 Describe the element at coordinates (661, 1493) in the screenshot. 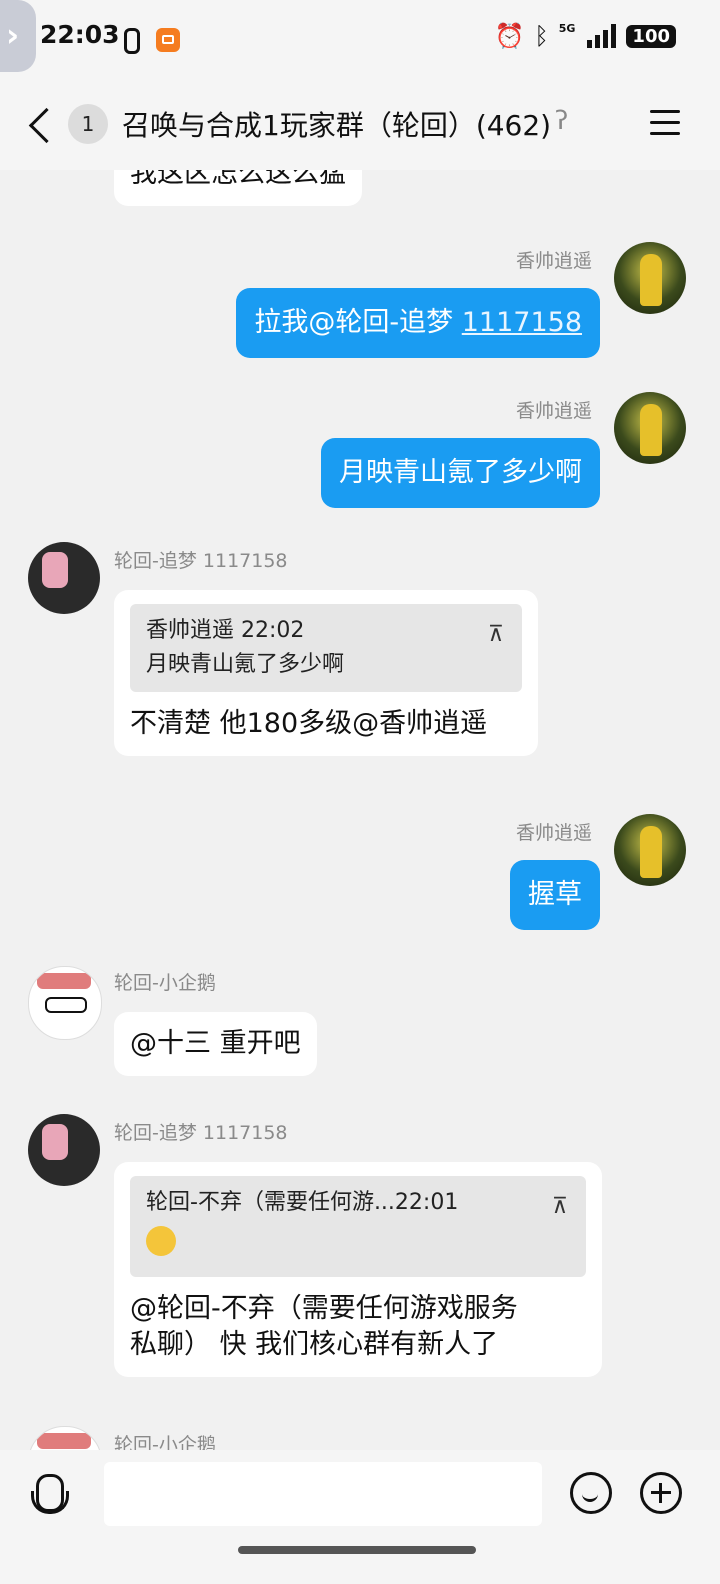

I see `plus-icon` at that location.